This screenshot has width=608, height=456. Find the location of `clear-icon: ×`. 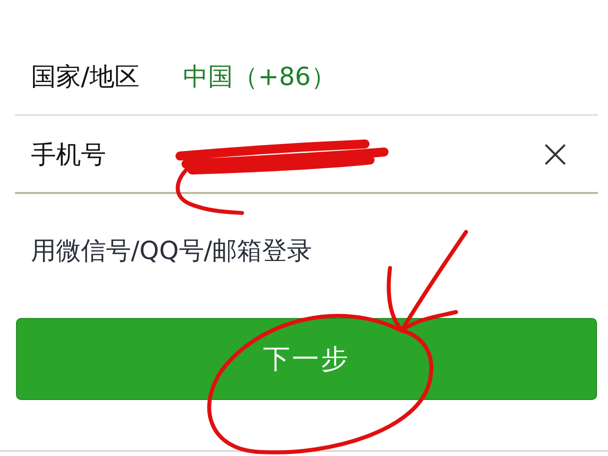

clear-icon: × is located at coordinates (555, 154).